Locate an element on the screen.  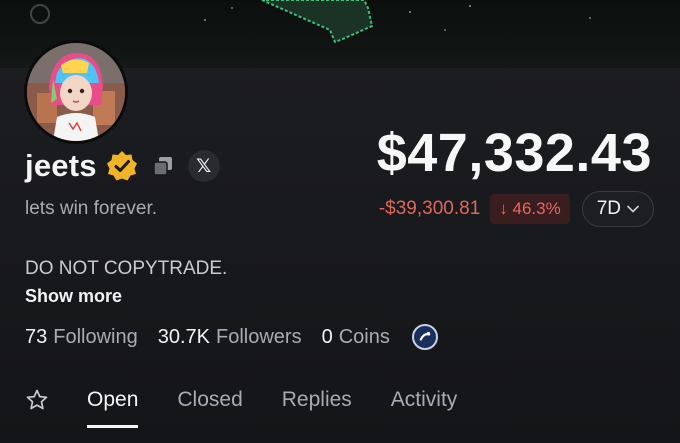
verified-badge-icon is located at coordinates (121, 166).